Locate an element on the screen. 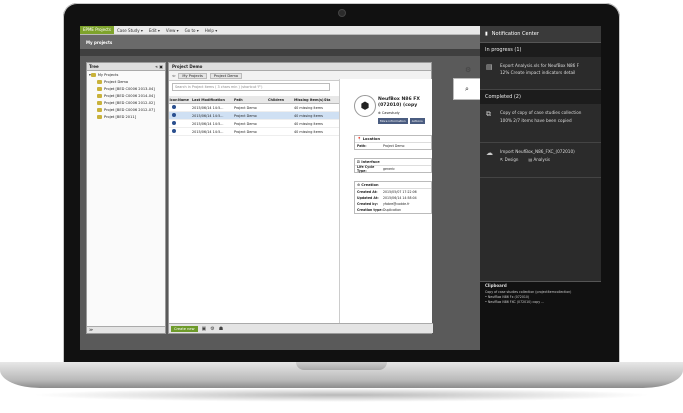 This screenshot has height=413, width=683. menu-case-study: Case Study ▾ is located at coordinates (130, 30).